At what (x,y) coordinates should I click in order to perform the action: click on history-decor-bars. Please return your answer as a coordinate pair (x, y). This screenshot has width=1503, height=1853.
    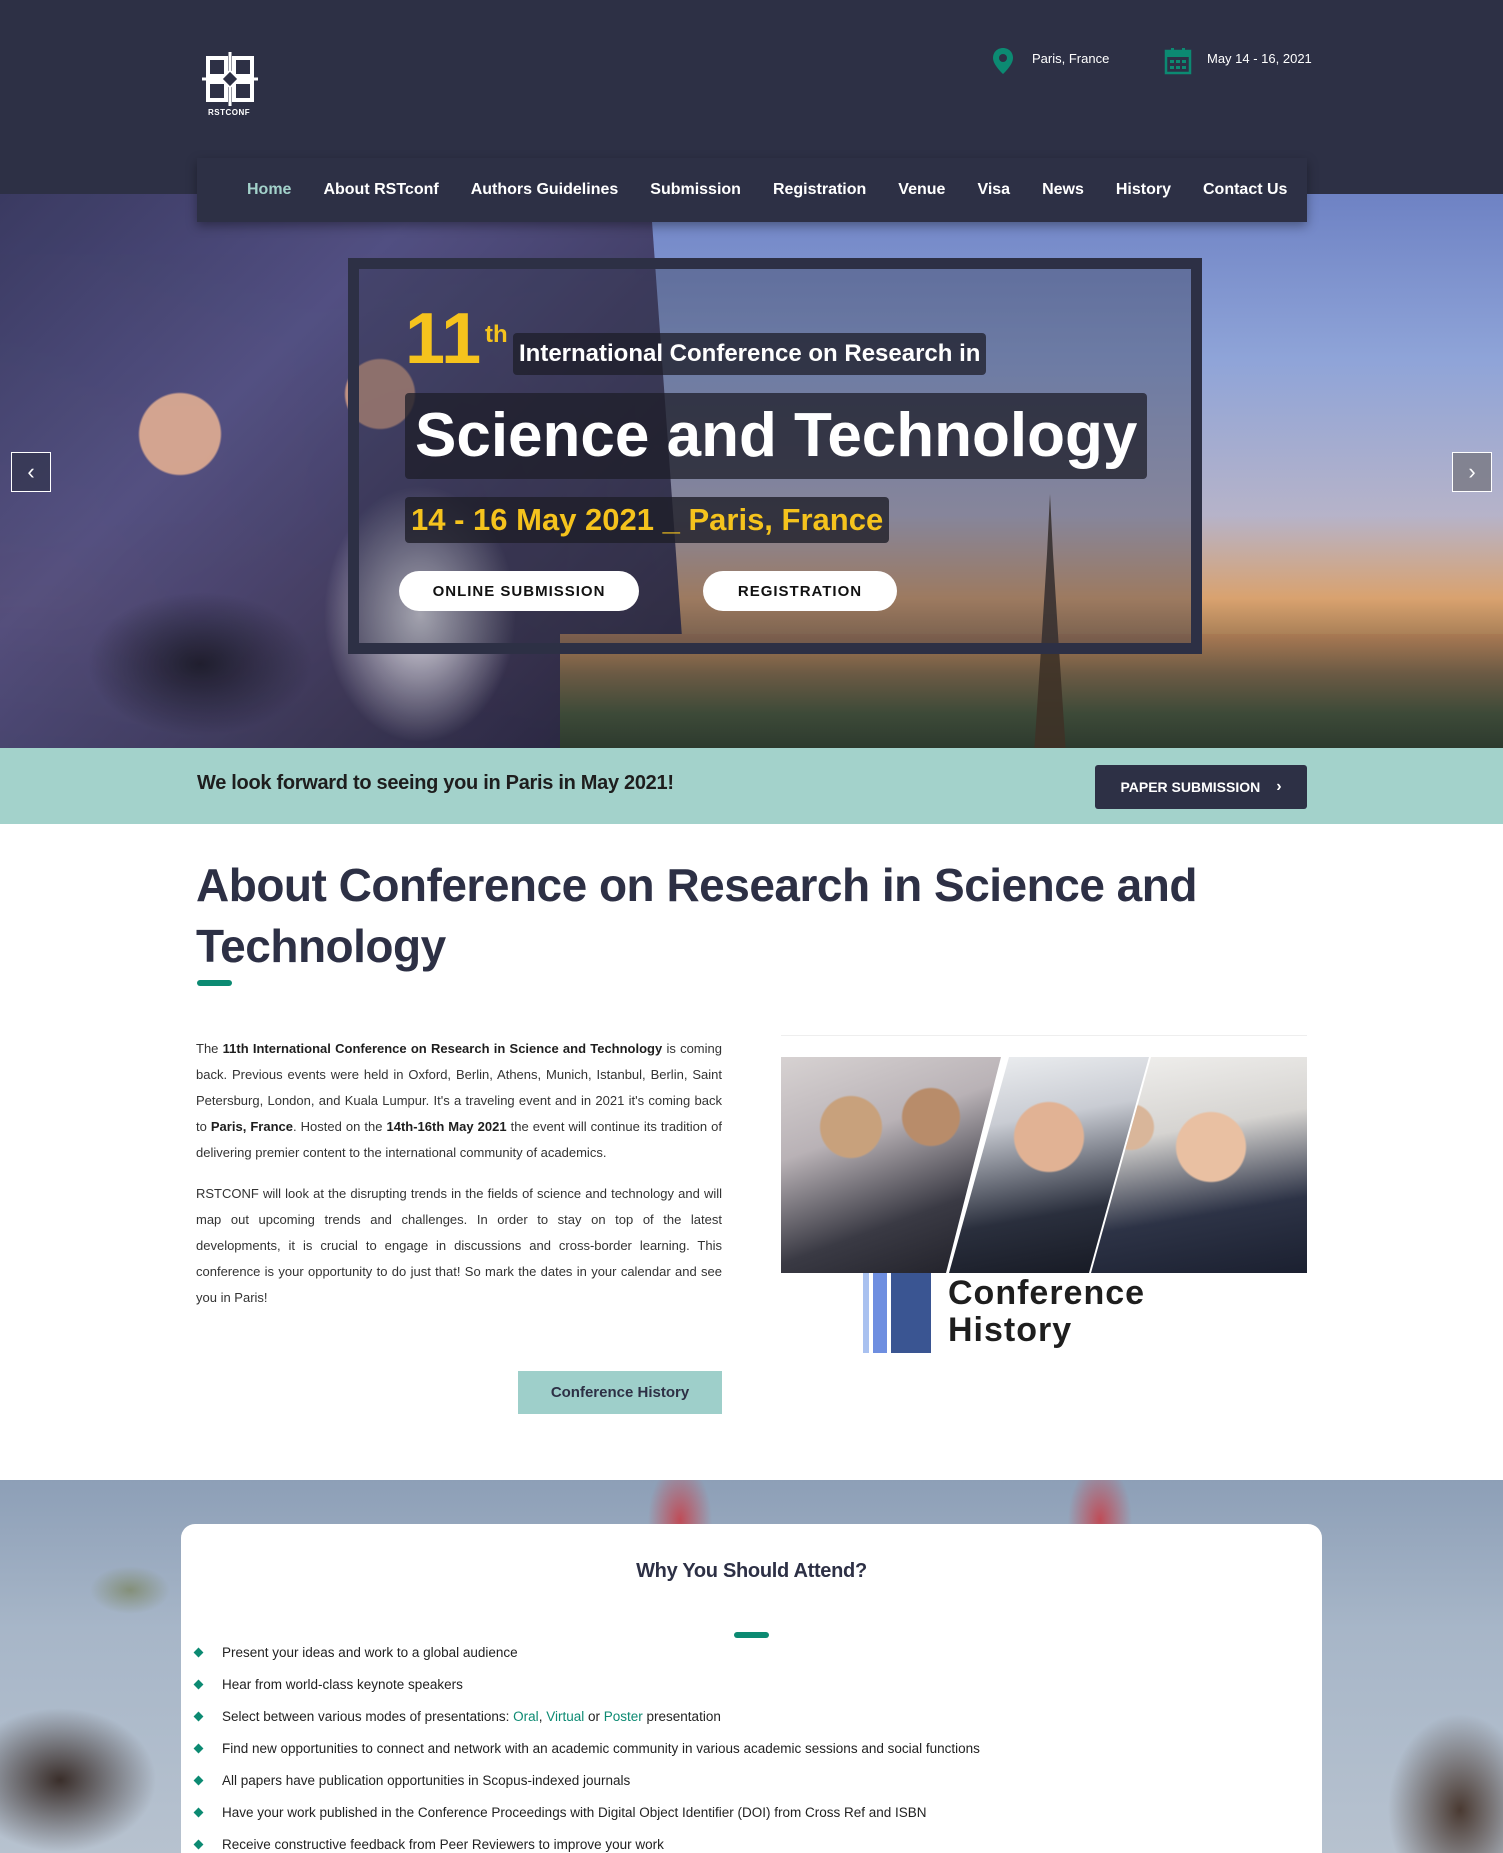
    Looking at the image, I should click on (900, 1313).